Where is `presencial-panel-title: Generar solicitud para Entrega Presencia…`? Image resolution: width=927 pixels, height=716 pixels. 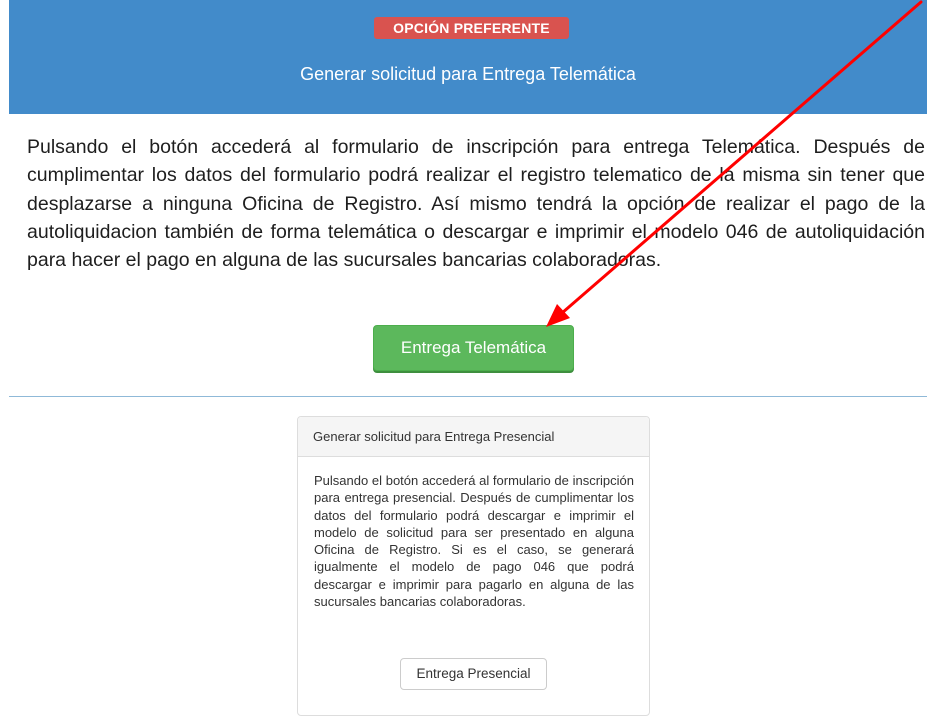
presencial-panel-title: Generar solicitud para Entrega Presencia… is located at coordinates (434, 436).